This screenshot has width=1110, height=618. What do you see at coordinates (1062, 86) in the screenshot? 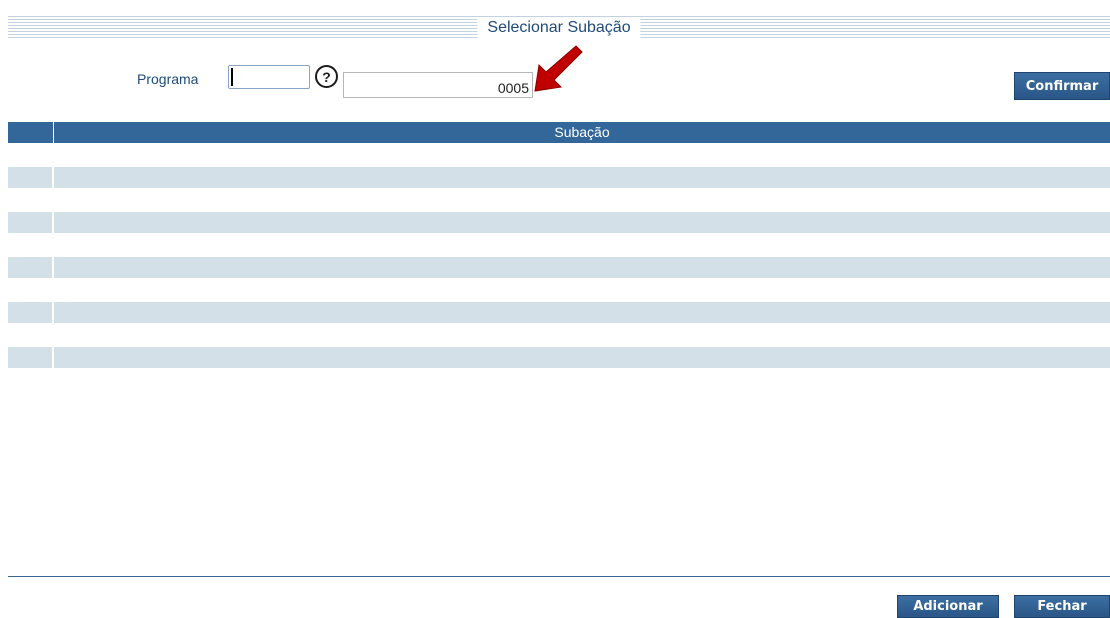
I see `confirm-button: Confirmar` at bounding box center [1062, 86].